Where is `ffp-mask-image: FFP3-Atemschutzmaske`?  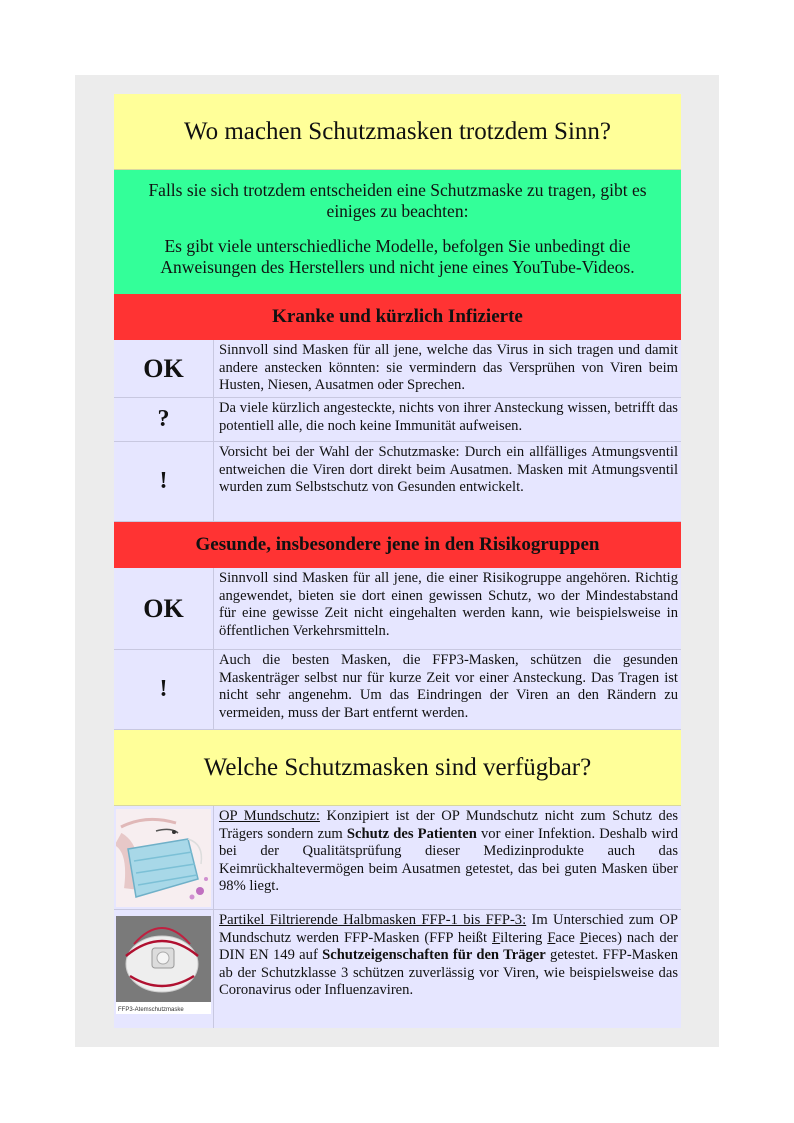 ffp-mask-image: FFP3-Atemschutzmaske is located at coordinates (164, 969).